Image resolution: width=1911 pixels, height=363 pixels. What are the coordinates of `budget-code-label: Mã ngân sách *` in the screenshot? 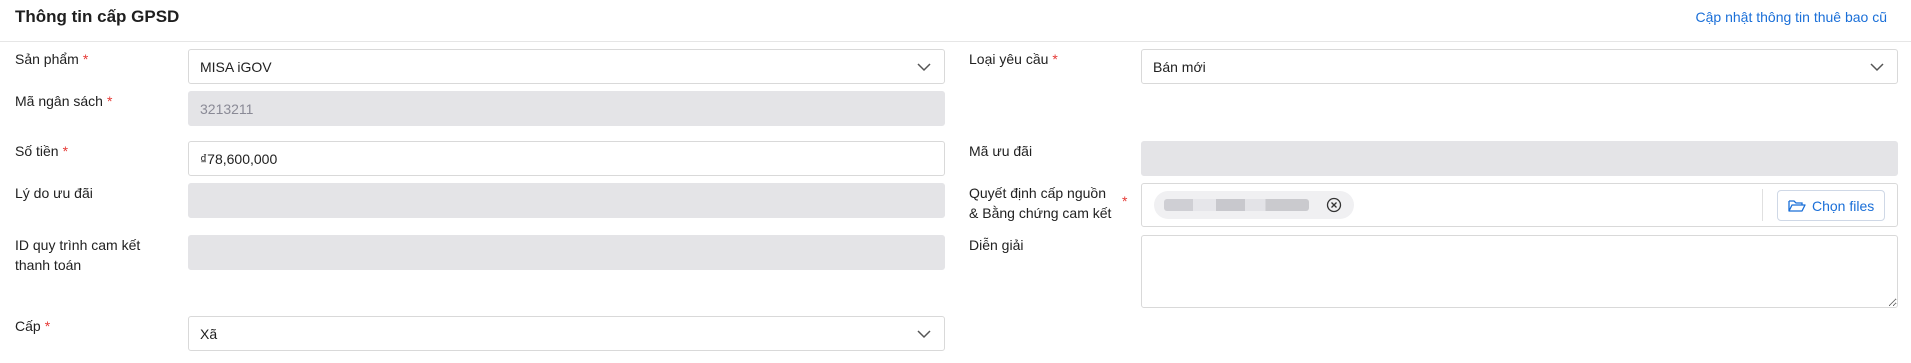 It's located at (64, 101).